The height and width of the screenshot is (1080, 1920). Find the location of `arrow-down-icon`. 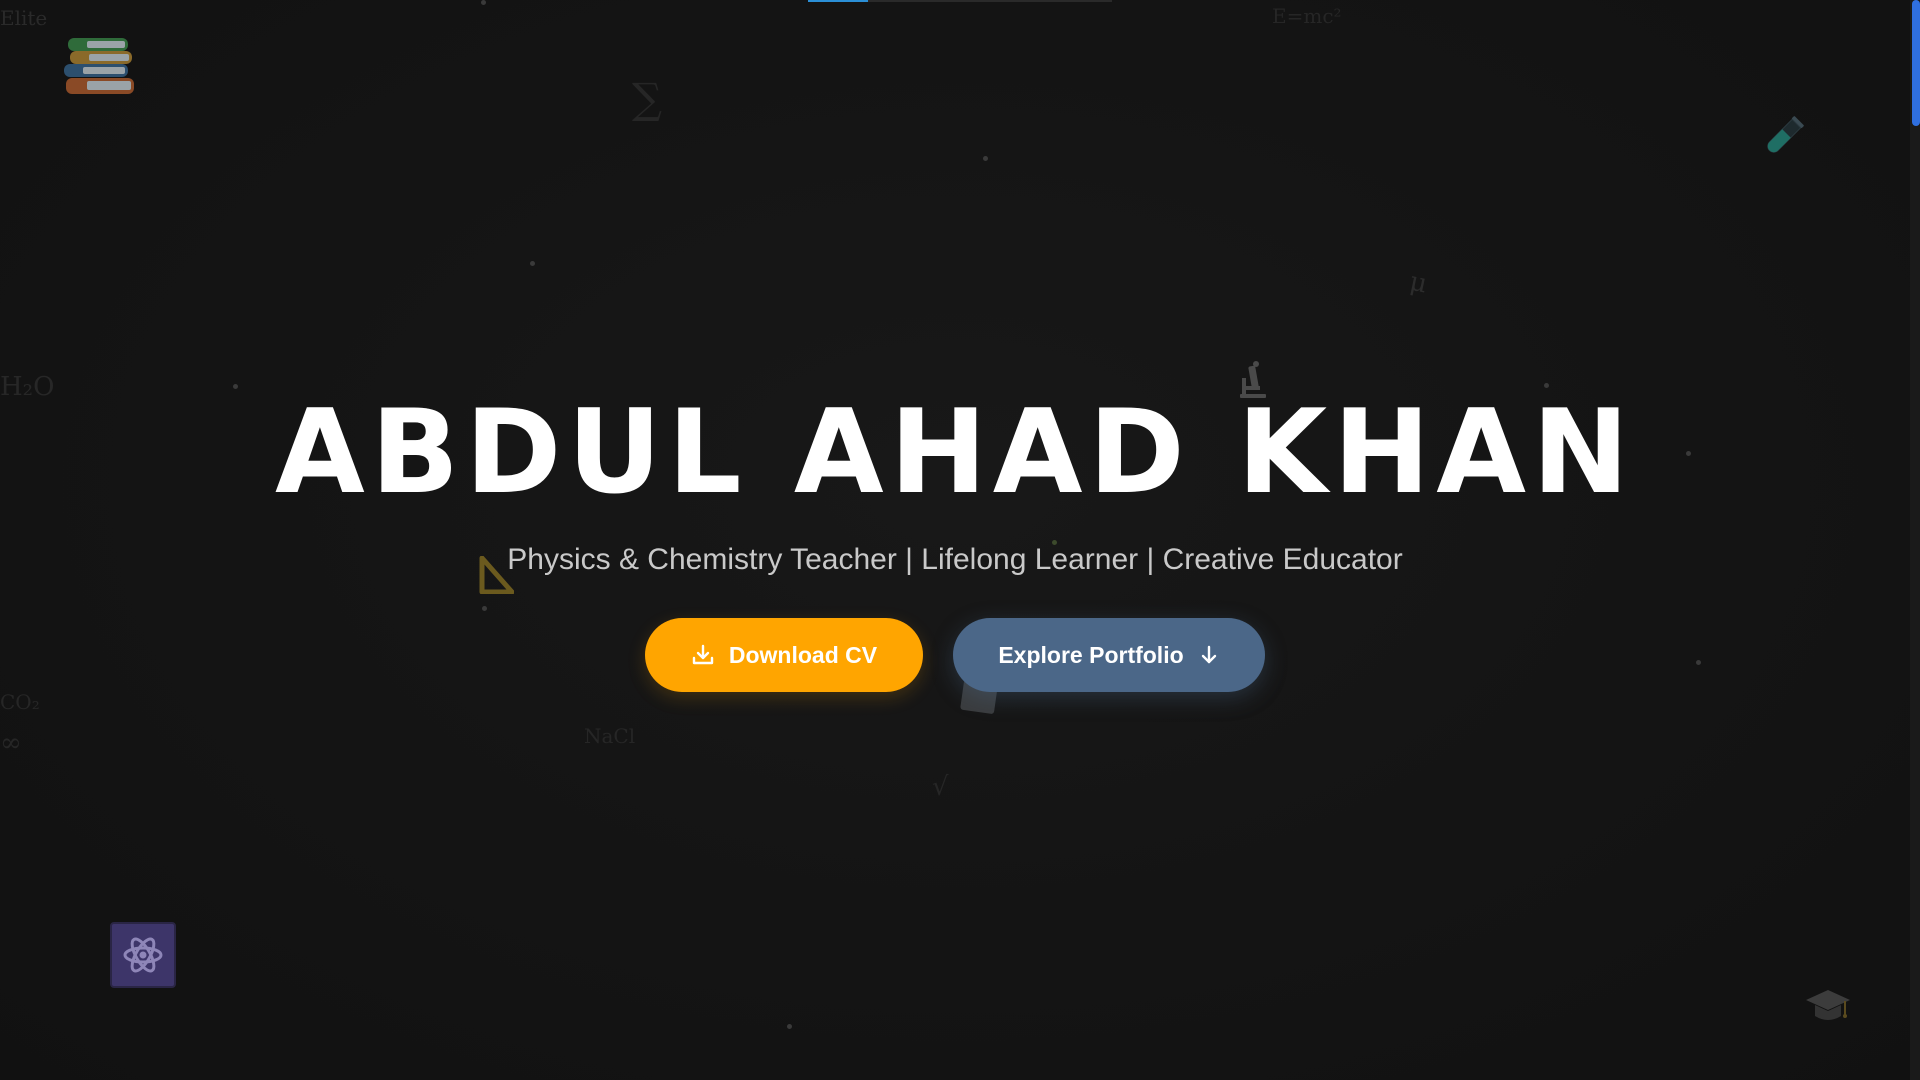

arrow-down-icon is located at coordinates (1208, 654).